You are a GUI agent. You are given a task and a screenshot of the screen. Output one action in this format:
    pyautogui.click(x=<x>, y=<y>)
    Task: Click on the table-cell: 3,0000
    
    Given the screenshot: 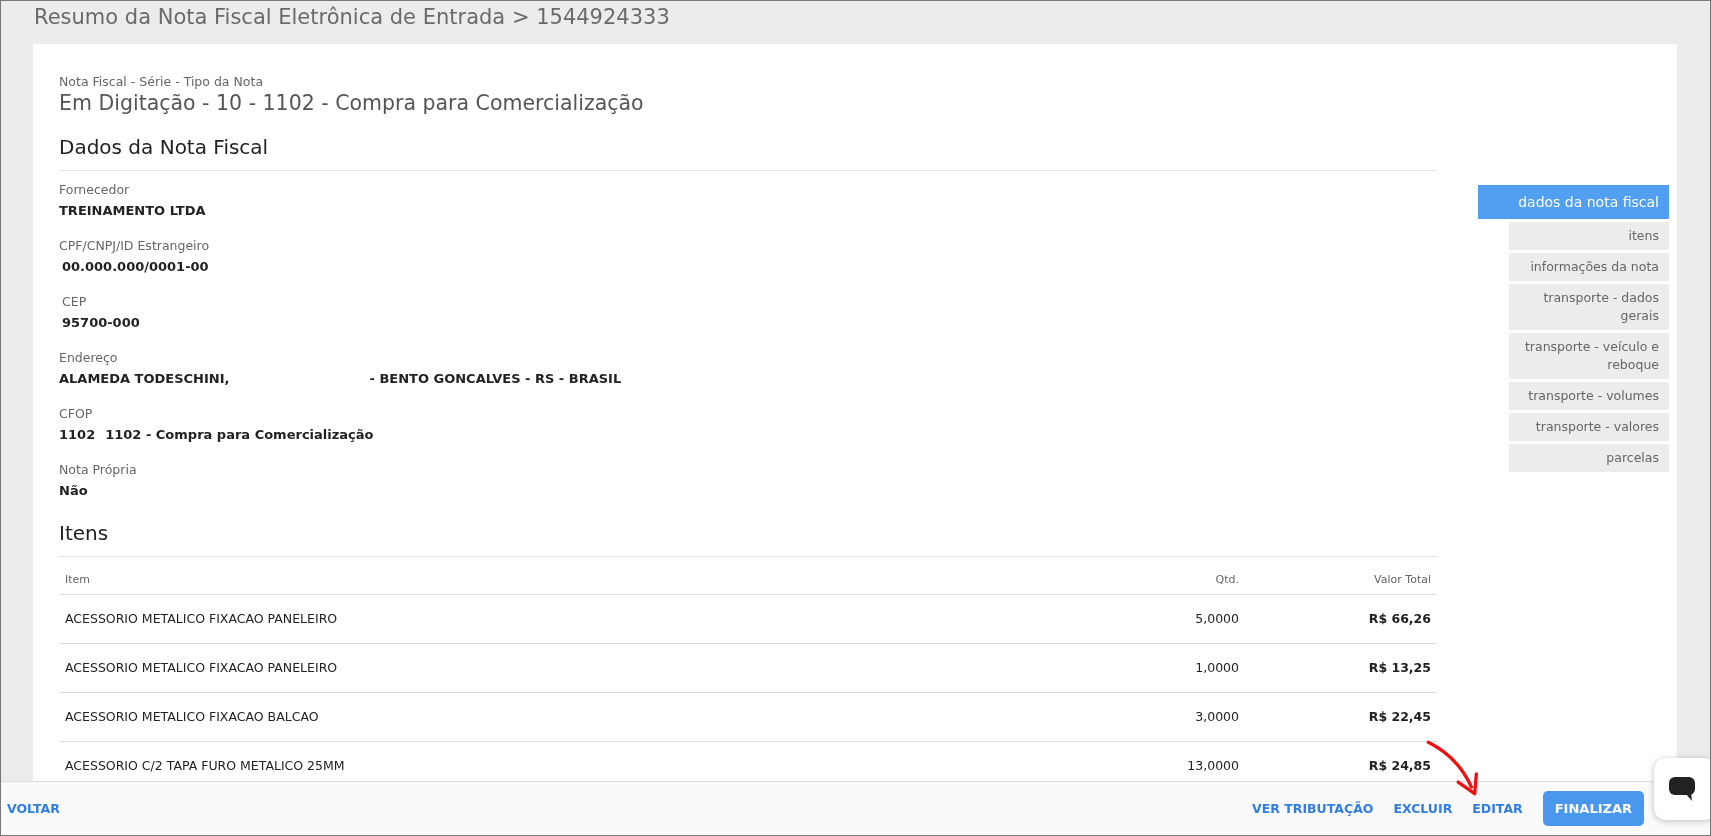 What is the action you would take?
    pyautogui.click(x=1169, y=717)
    